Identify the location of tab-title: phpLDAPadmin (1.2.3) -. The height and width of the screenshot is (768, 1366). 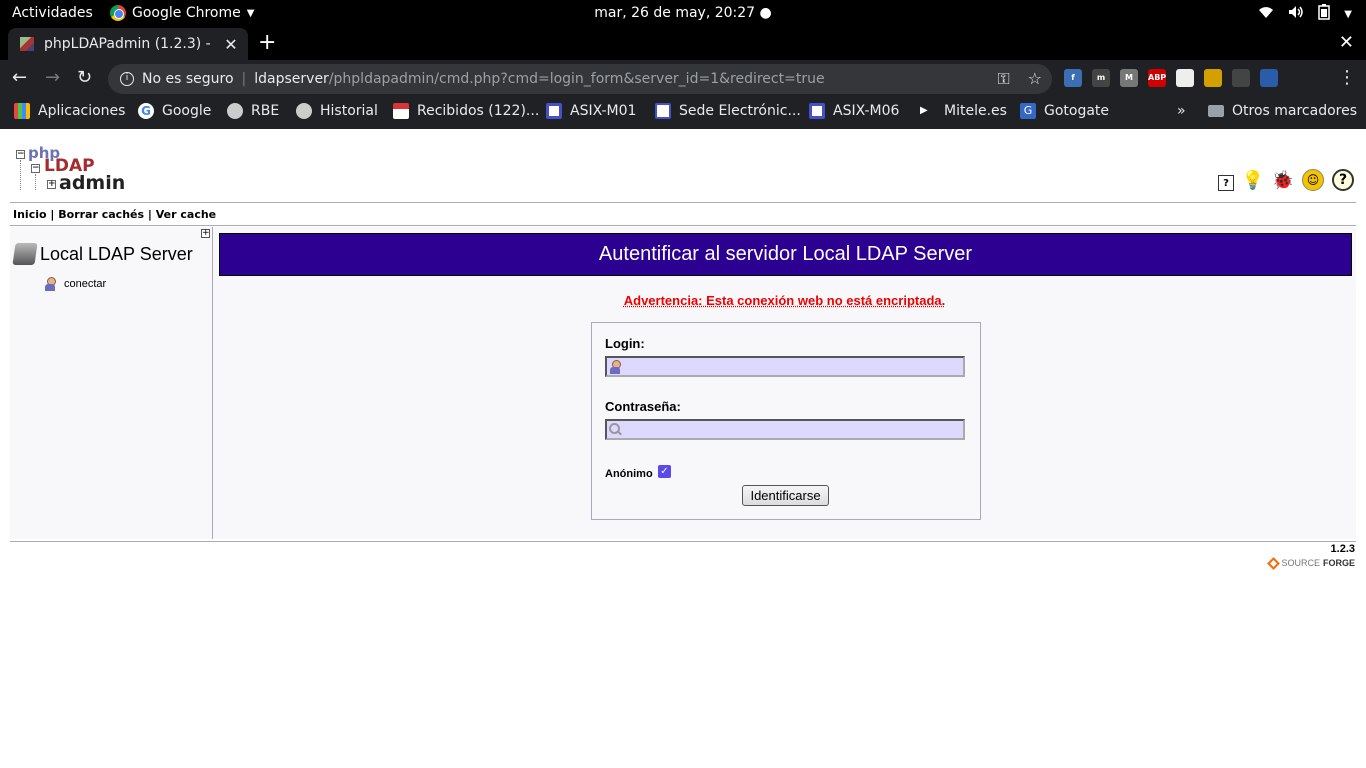
(127, 44).